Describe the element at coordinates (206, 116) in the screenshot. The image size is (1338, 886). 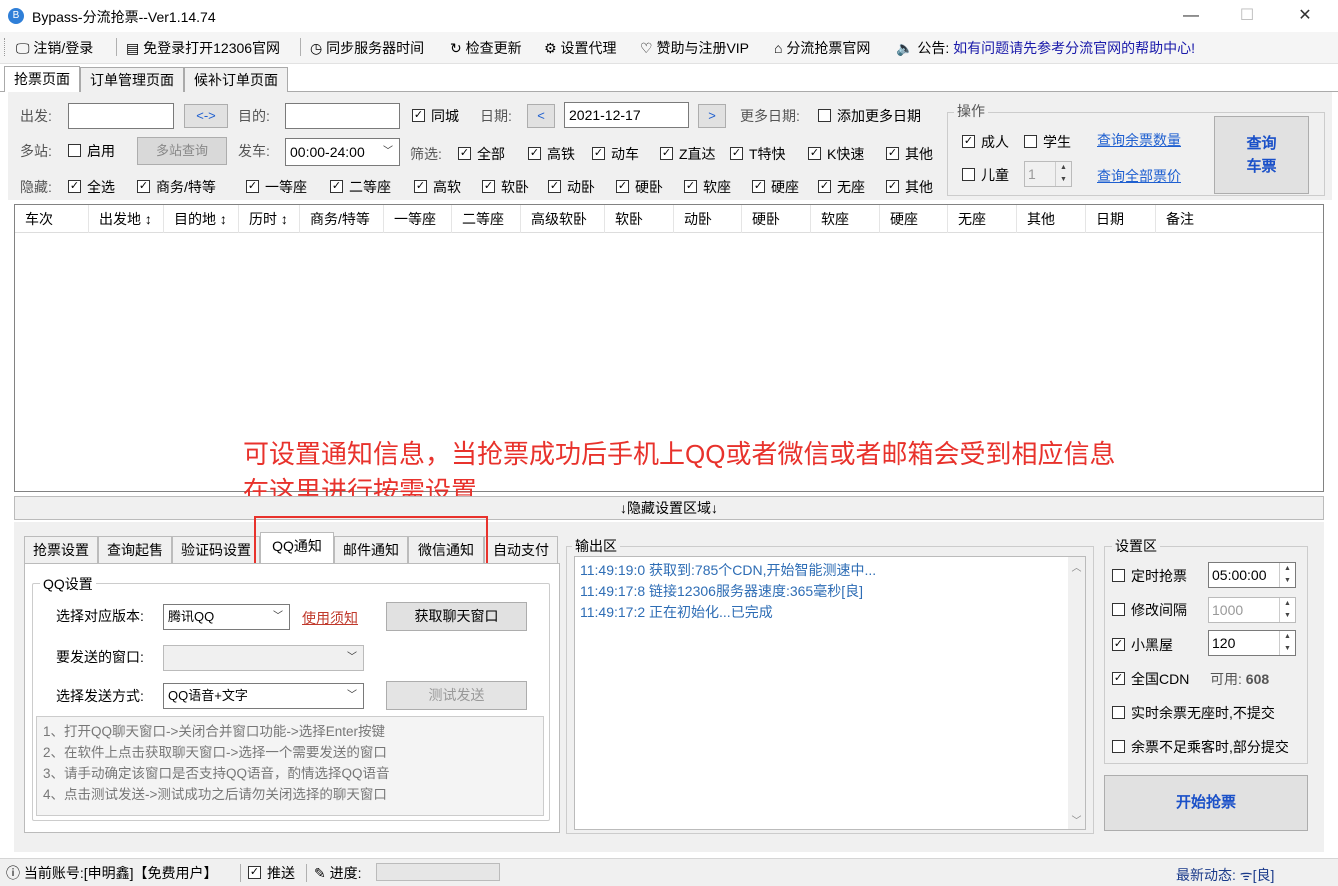
I see `swap-button: <->` at that location.